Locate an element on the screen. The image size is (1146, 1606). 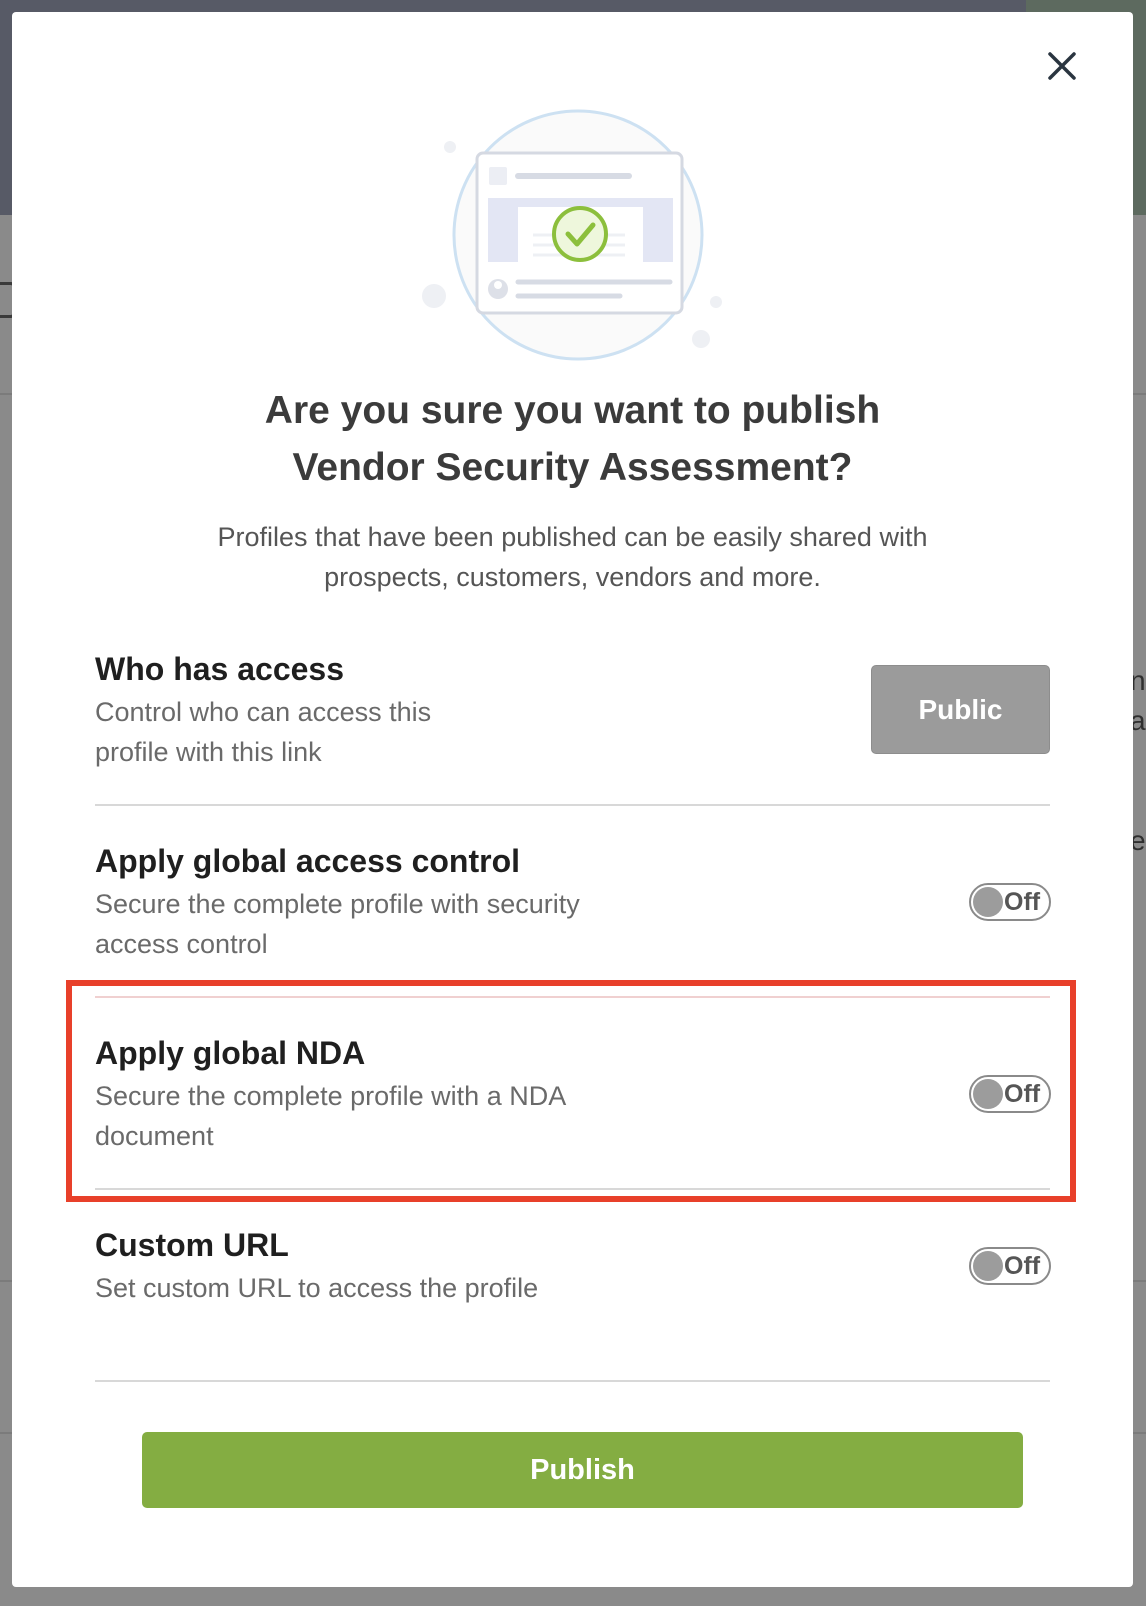
dialog-title-line: Vendor Security Assessment? is located at coordinates (572, 467).